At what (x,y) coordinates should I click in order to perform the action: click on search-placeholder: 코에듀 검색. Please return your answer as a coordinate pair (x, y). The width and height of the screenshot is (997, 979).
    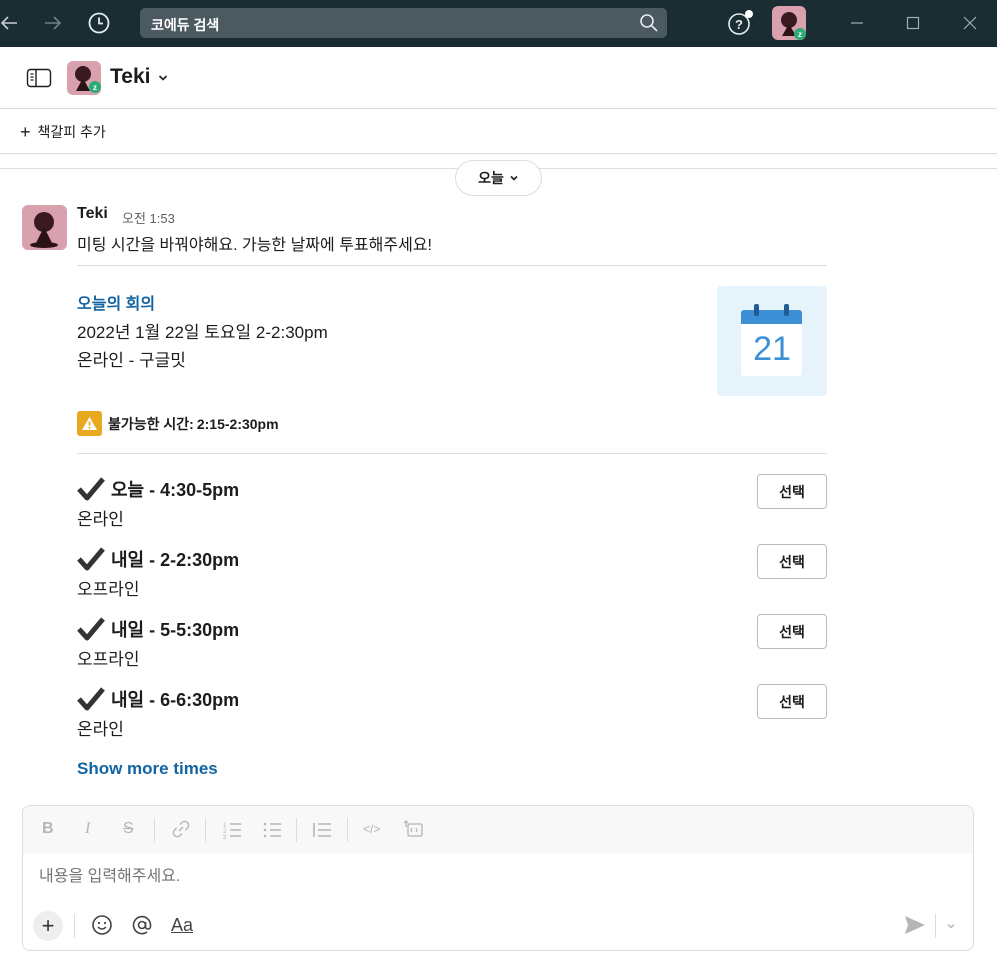
    Looking at the image, I should click on (185, 25).